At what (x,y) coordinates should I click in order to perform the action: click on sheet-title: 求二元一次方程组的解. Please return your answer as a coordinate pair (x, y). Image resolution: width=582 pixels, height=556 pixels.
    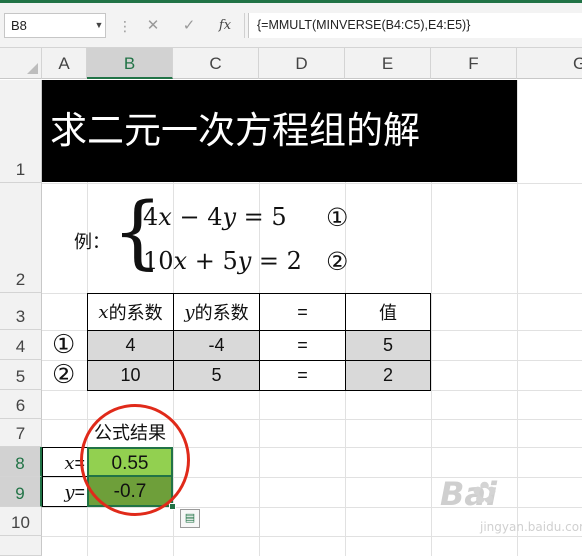
    Looking at the image, I should click on (279, 131).